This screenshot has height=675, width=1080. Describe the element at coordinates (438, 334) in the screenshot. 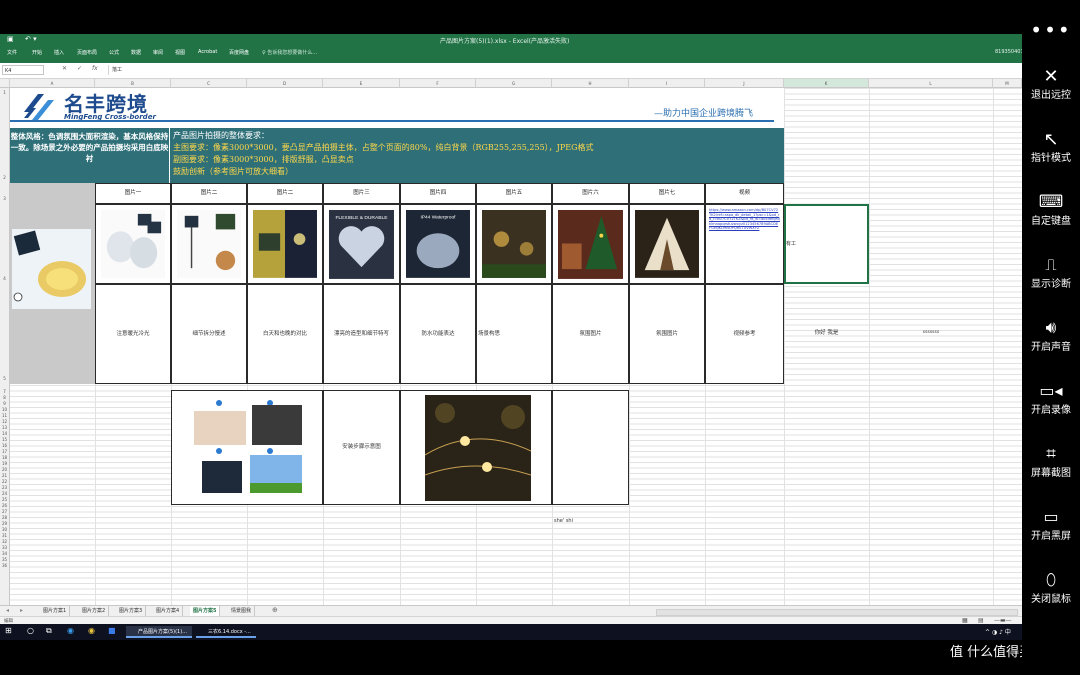

I see `desc-5: 防水功能表达` at that location.